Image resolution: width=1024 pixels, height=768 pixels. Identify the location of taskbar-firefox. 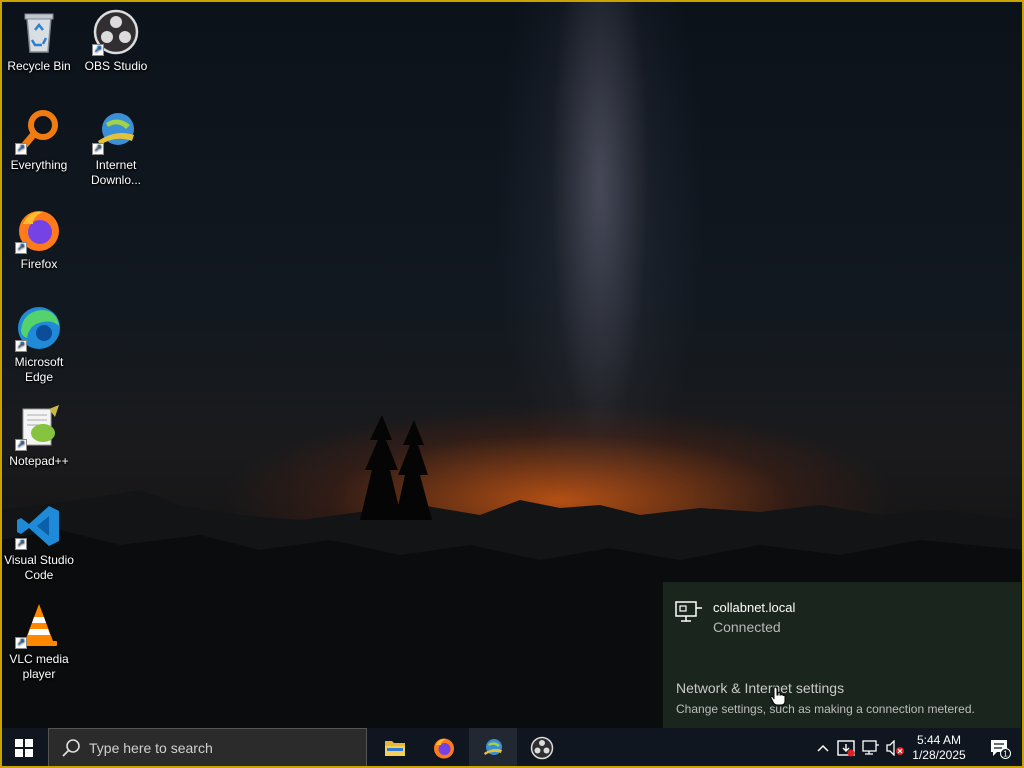
(444, 748).